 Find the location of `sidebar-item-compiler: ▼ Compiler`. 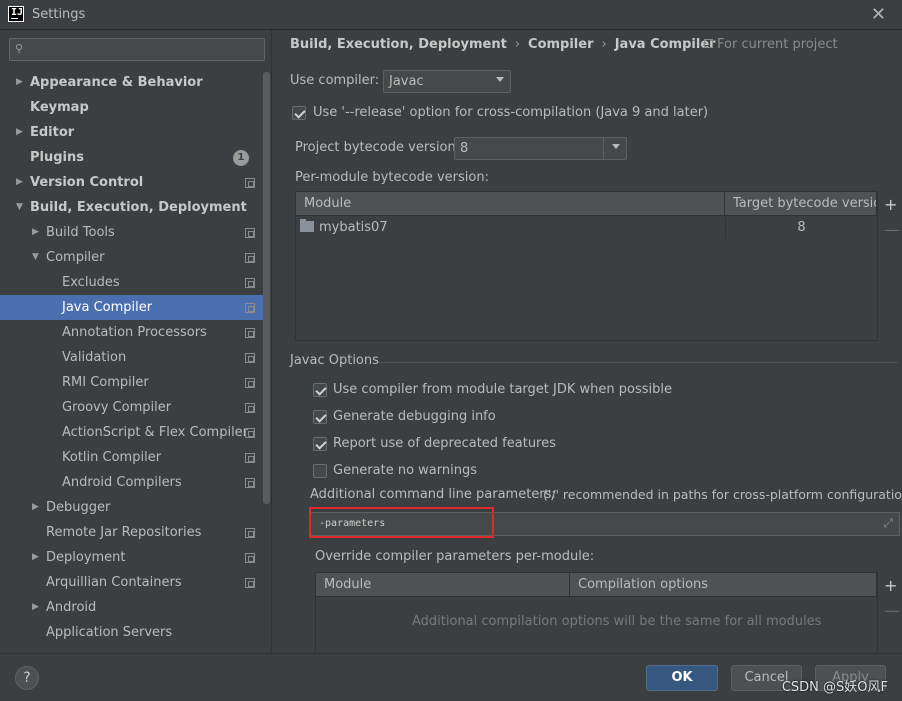

sidebar-item-compiler: ▼ Compiler is located at coordinates (131, 257).